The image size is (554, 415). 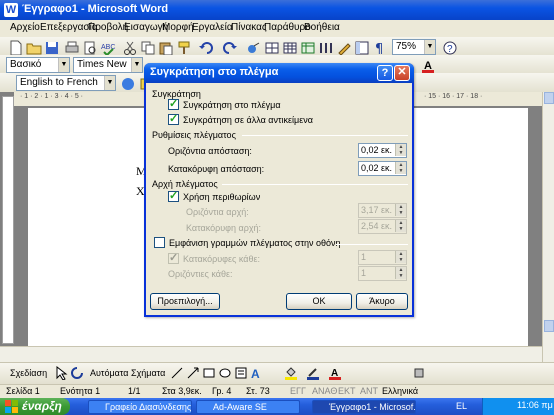 I want to click on new-document-icon, so click(x=16, y=48).